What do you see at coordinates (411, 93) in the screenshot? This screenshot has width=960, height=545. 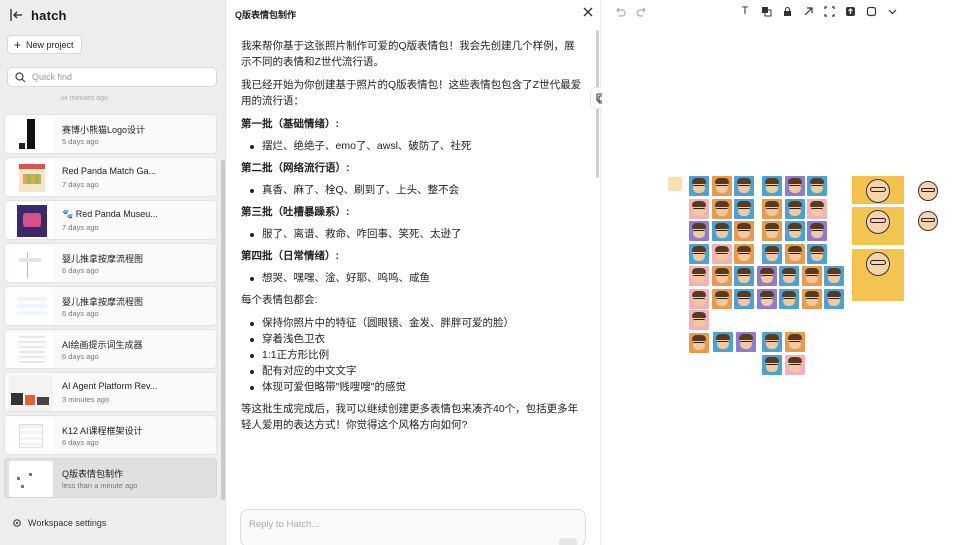 I see `message-paragraph: 我已经开始为你创建基于照片的Q版表情包！这些表情包包含了Z世代最爱用的流行语：` at bounding box center [411, 93].